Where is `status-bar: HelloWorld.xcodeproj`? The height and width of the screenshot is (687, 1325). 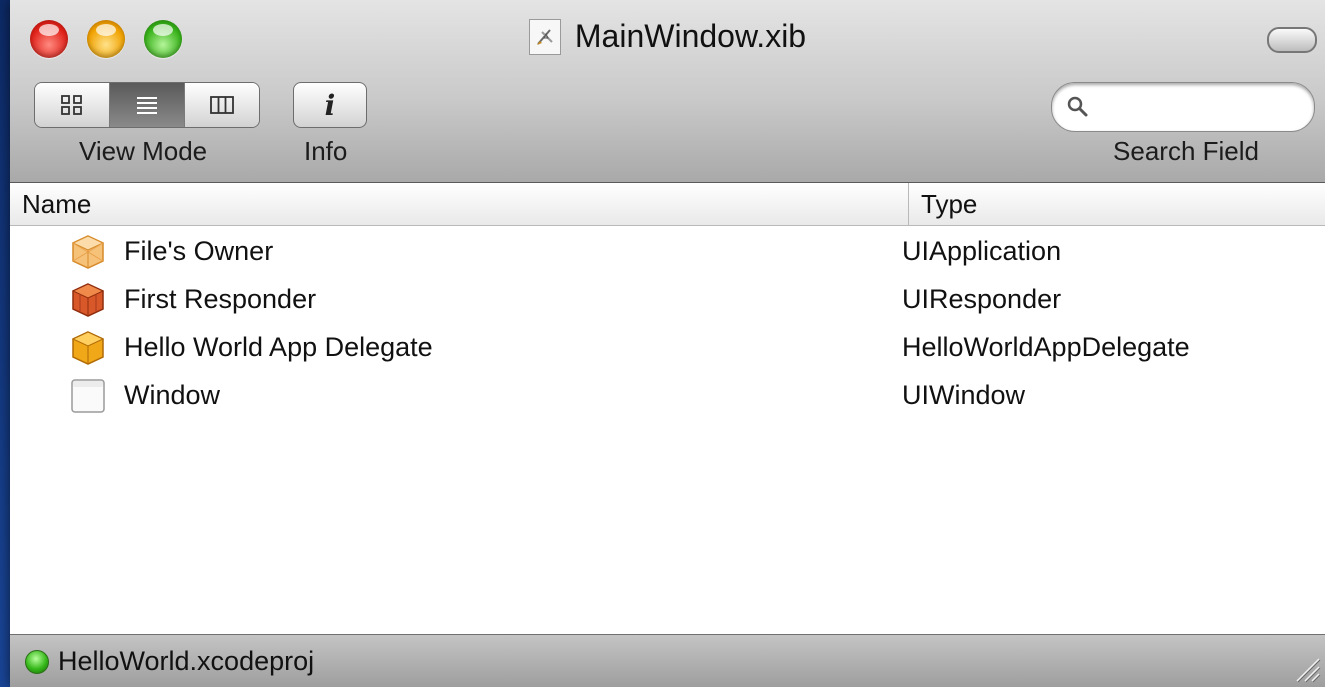
status-bar: HelloWorld.xcodeproj is located at coordinates (667, 660).